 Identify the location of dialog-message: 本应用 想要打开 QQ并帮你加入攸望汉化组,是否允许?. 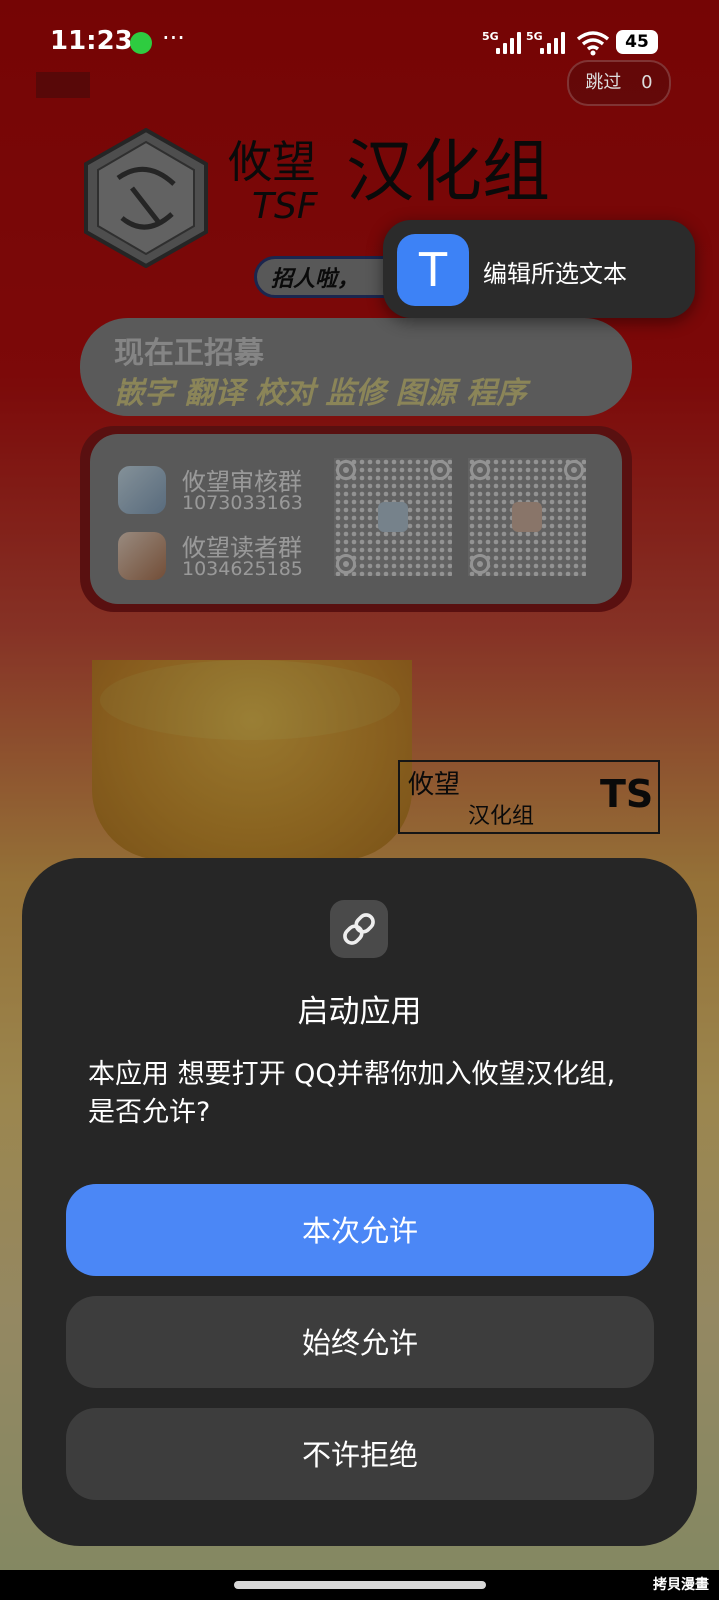
(352, 1093).